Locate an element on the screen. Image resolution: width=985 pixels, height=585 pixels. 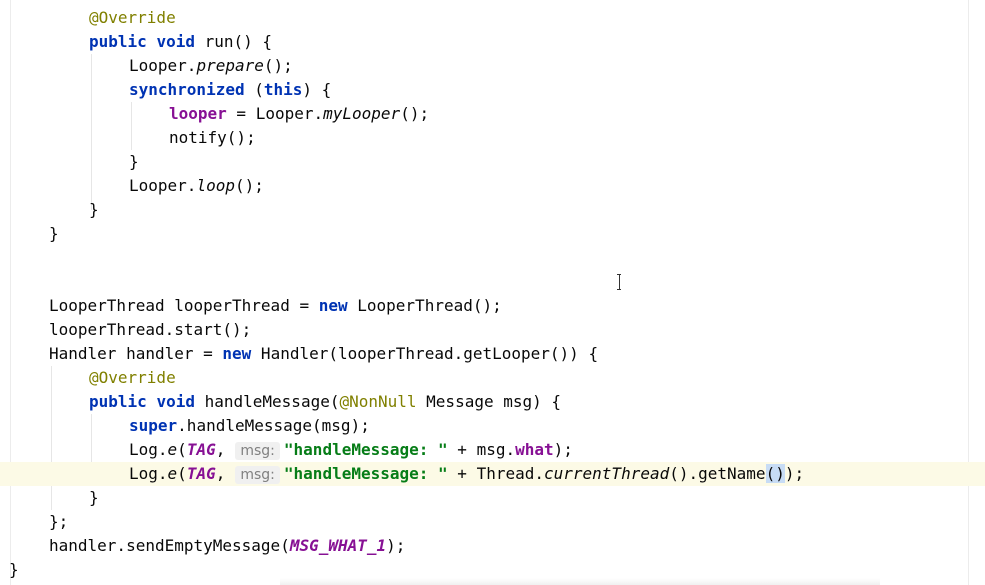
params-end: Message msg) { is located at coordinates (489, 401).